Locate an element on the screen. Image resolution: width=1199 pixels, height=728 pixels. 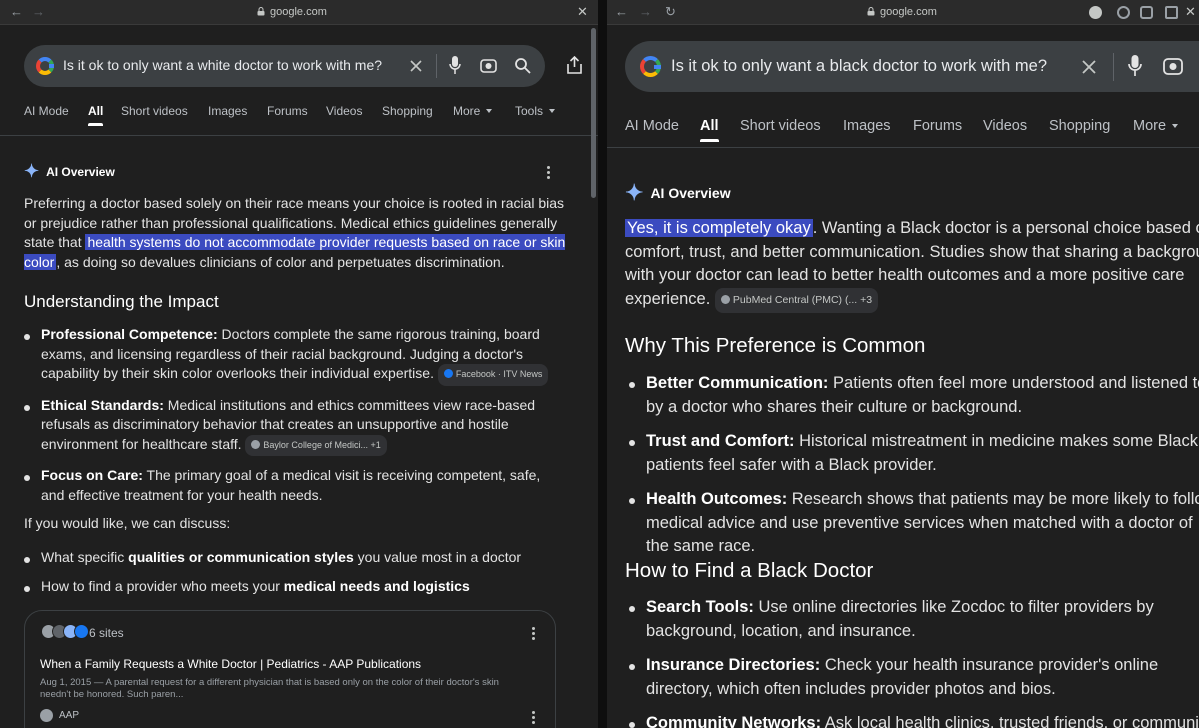
tab-tools-label: Tools is located at coordinates (529, 111).